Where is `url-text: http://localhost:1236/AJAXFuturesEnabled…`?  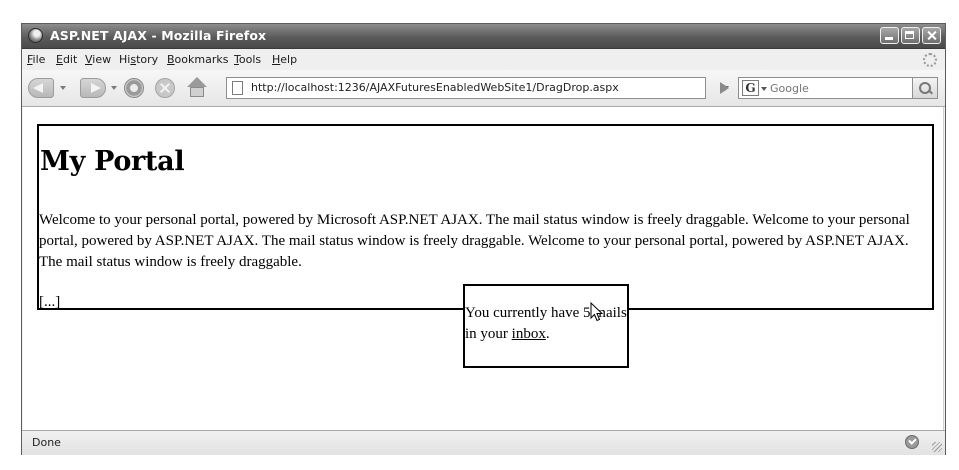
url-text: http://localhost:1236/AJAXFuturesEnabled… is located at coordinates (435, 87).